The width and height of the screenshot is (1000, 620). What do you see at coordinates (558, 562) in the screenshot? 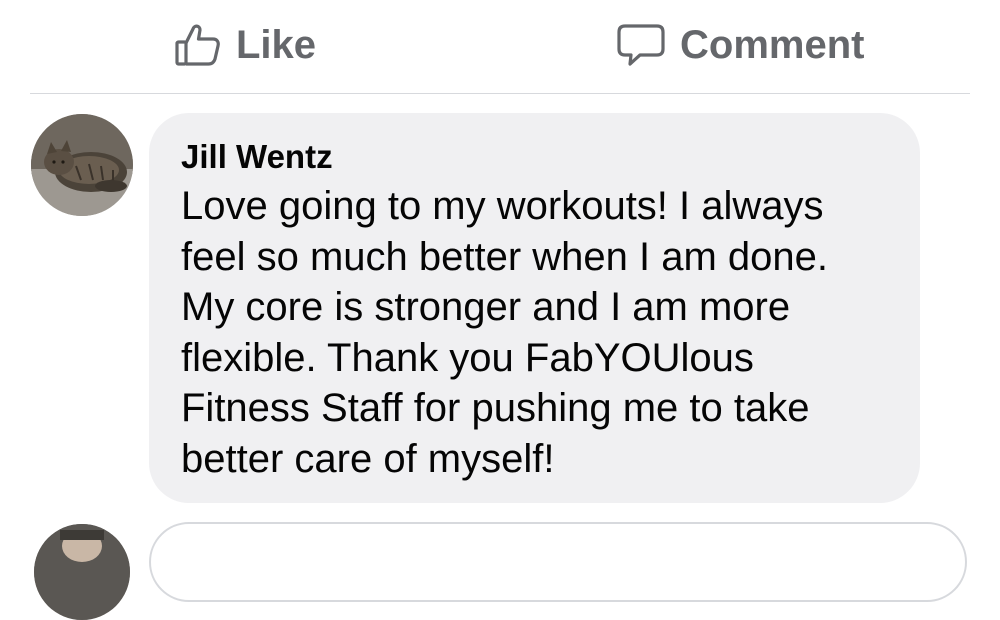
I see `comment-bubble` at bounding box center [558, 562].